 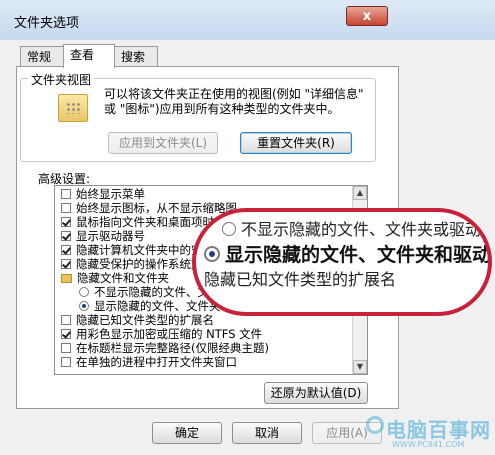 I want to click on scroll-up-icon: ▲, so click(x=360, y=193).